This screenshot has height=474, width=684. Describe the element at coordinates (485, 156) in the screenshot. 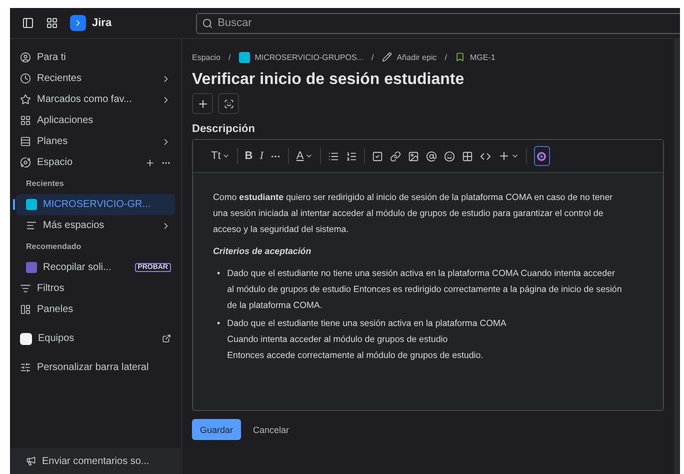

I see `code-button` at that location.